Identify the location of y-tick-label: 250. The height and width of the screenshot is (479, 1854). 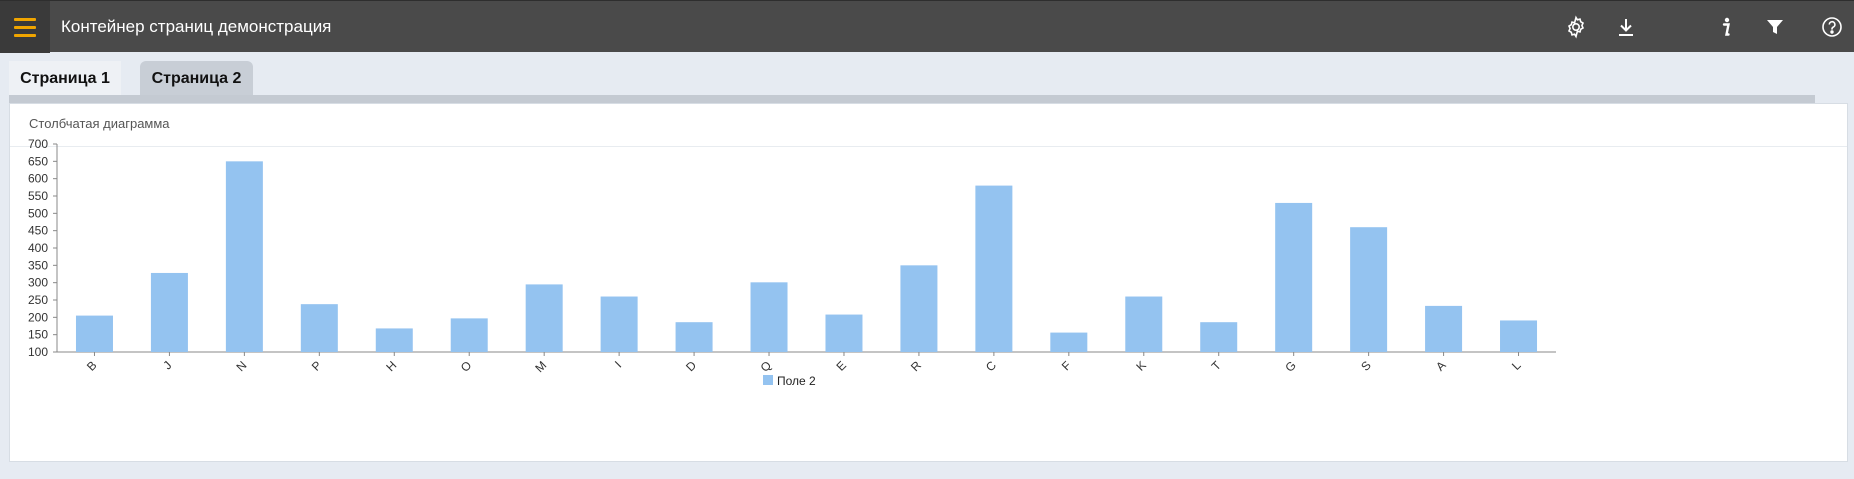
(38, 300).